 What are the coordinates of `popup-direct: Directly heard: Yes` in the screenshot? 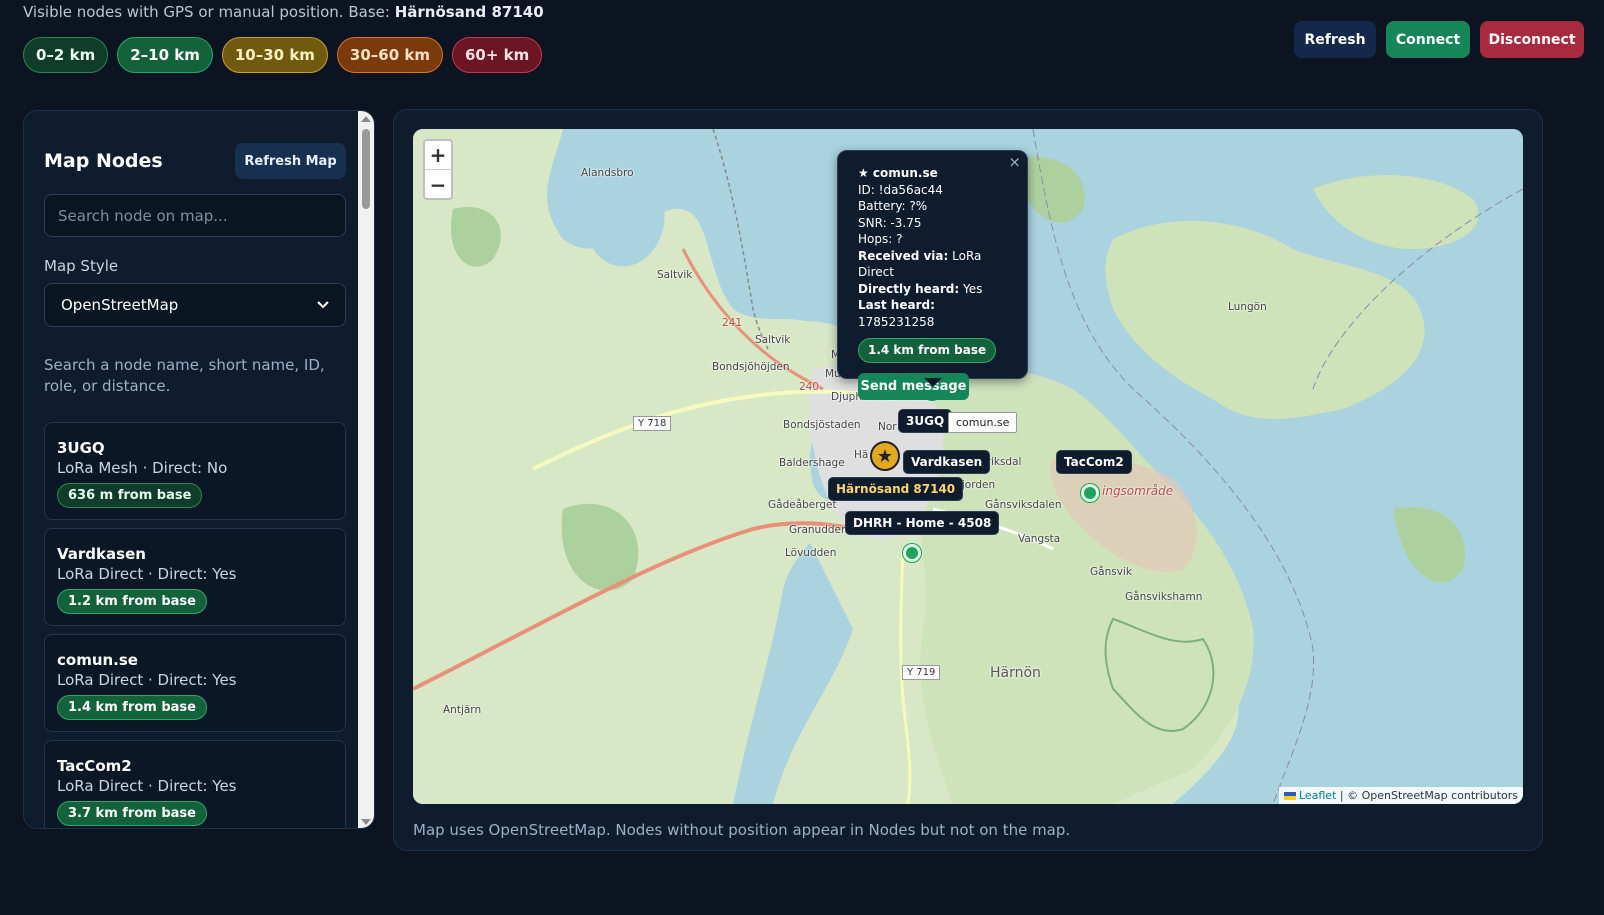 It's located at (920, 288).